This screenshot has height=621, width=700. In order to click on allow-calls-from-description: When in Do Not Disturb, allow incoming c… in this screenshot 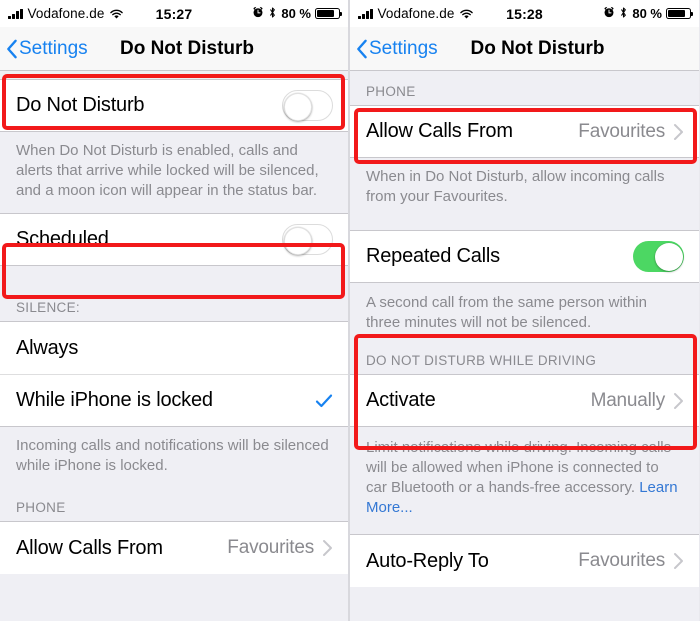, I will do `click(524, 188)`.